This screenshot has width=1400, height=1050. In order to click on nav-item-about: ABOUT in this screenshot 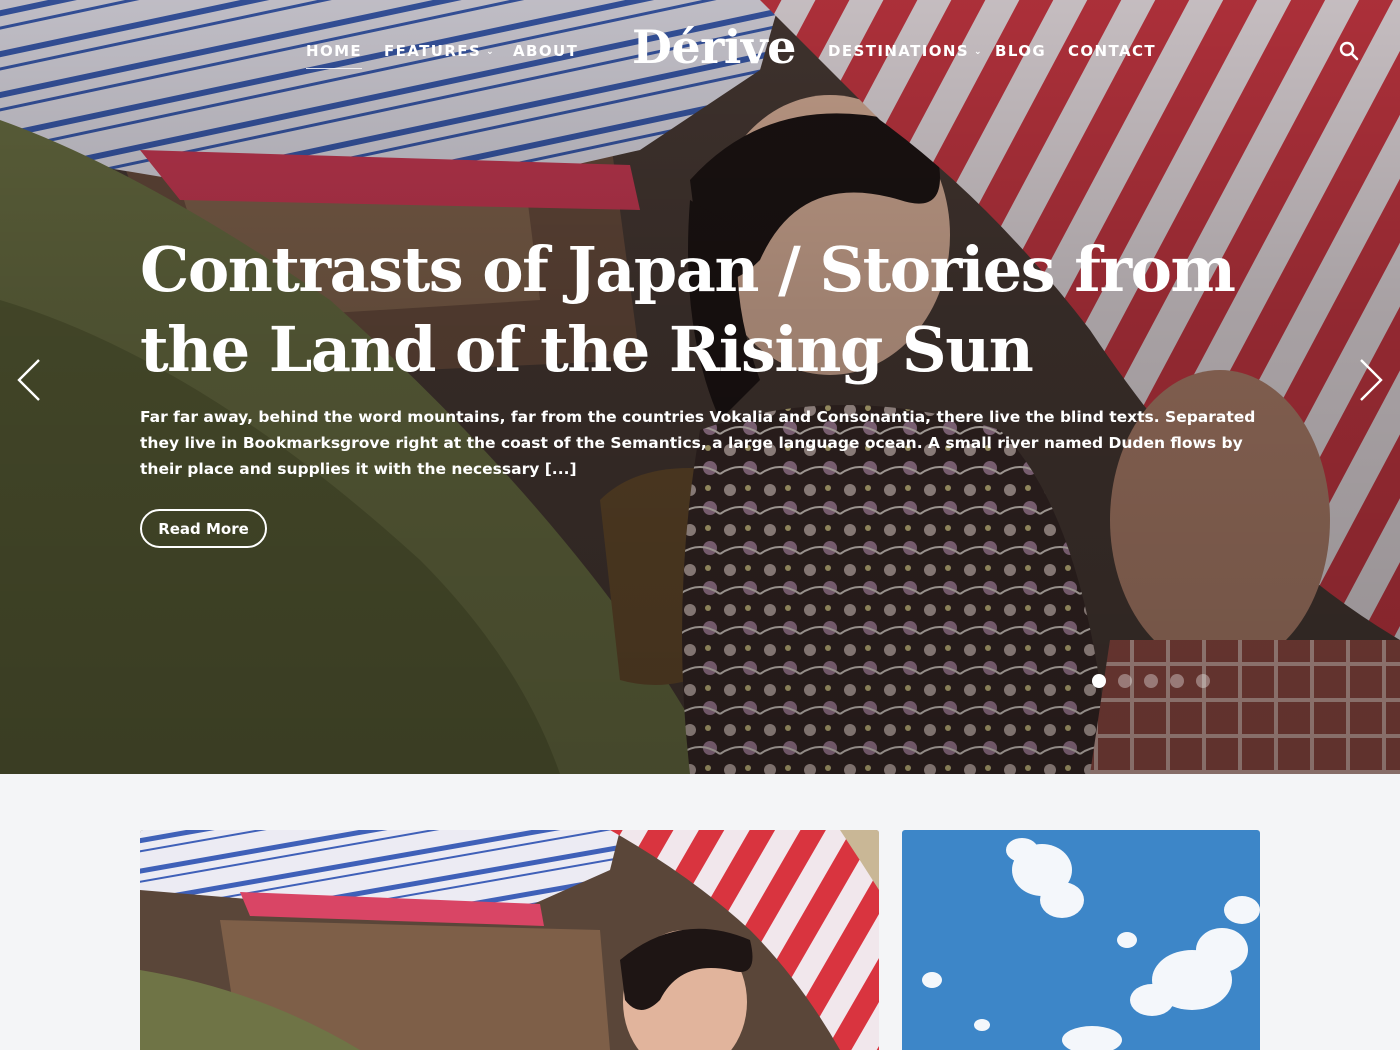, I will do `click(545, 51)`.